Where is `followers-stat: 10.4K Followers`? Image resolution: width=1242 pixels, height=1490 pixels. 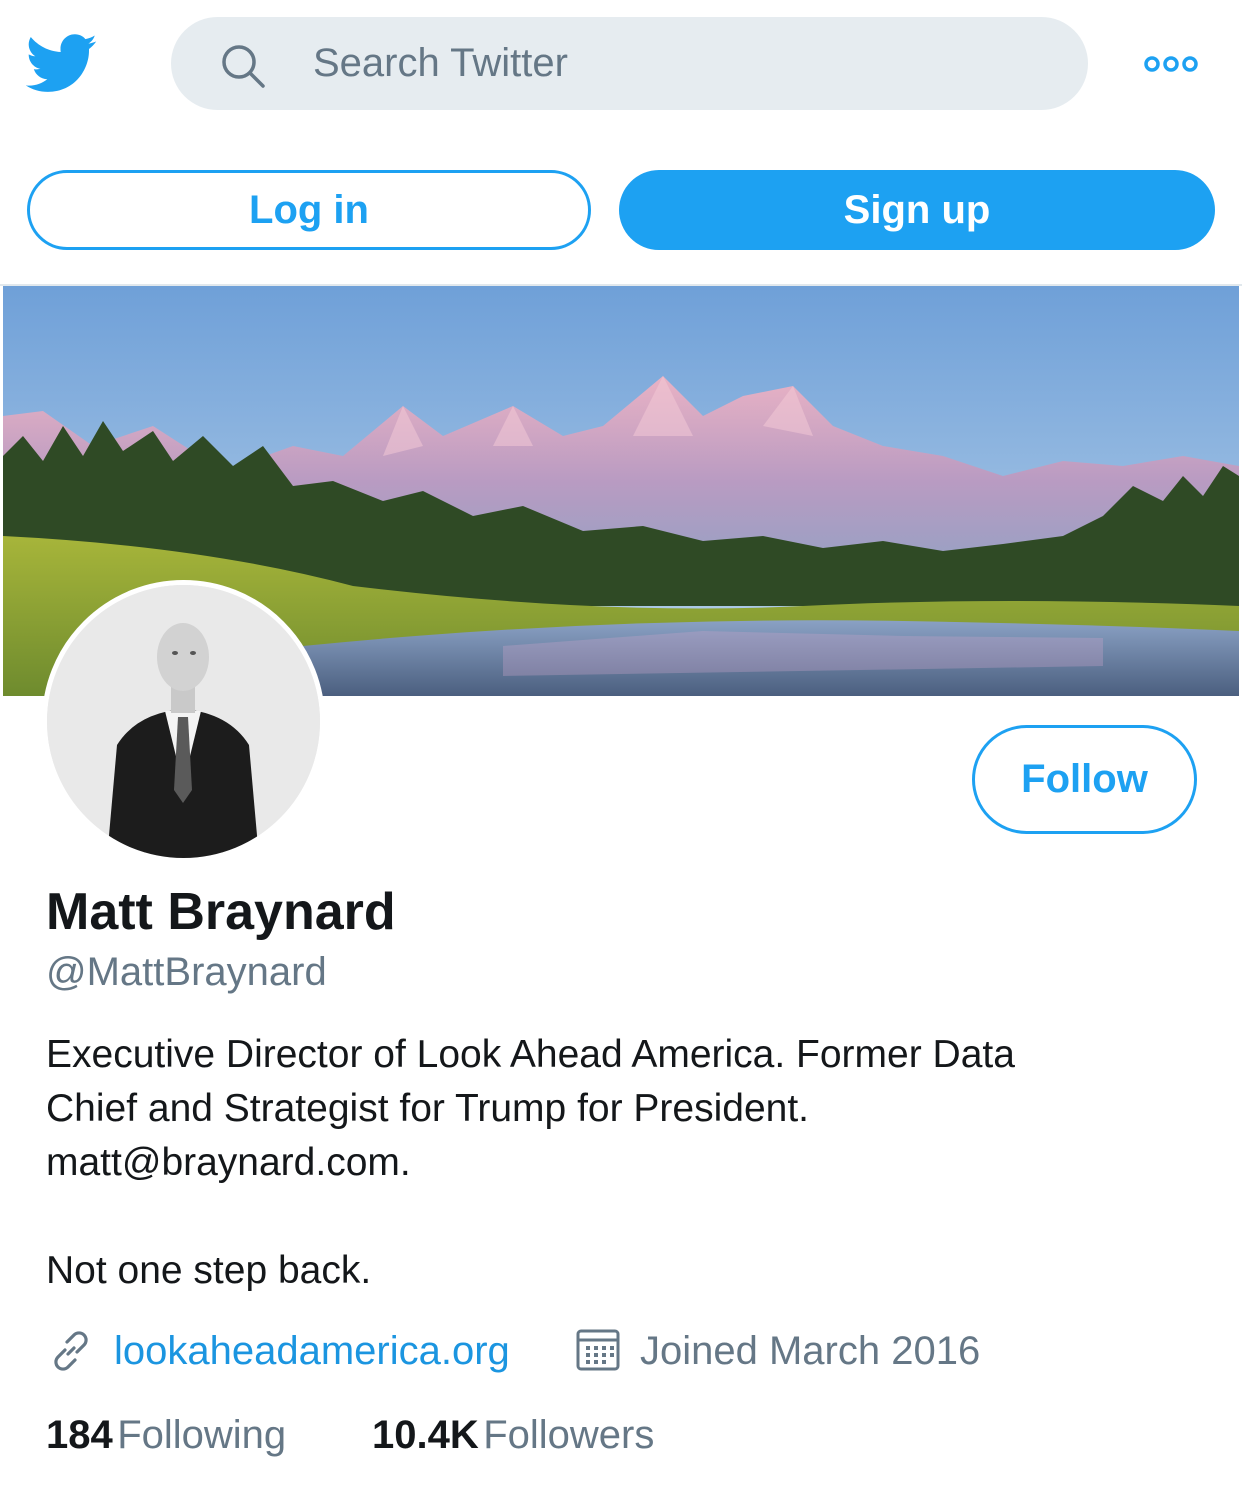
followers-stat: 10.4K Followers is located at coordinates (513, 1435).